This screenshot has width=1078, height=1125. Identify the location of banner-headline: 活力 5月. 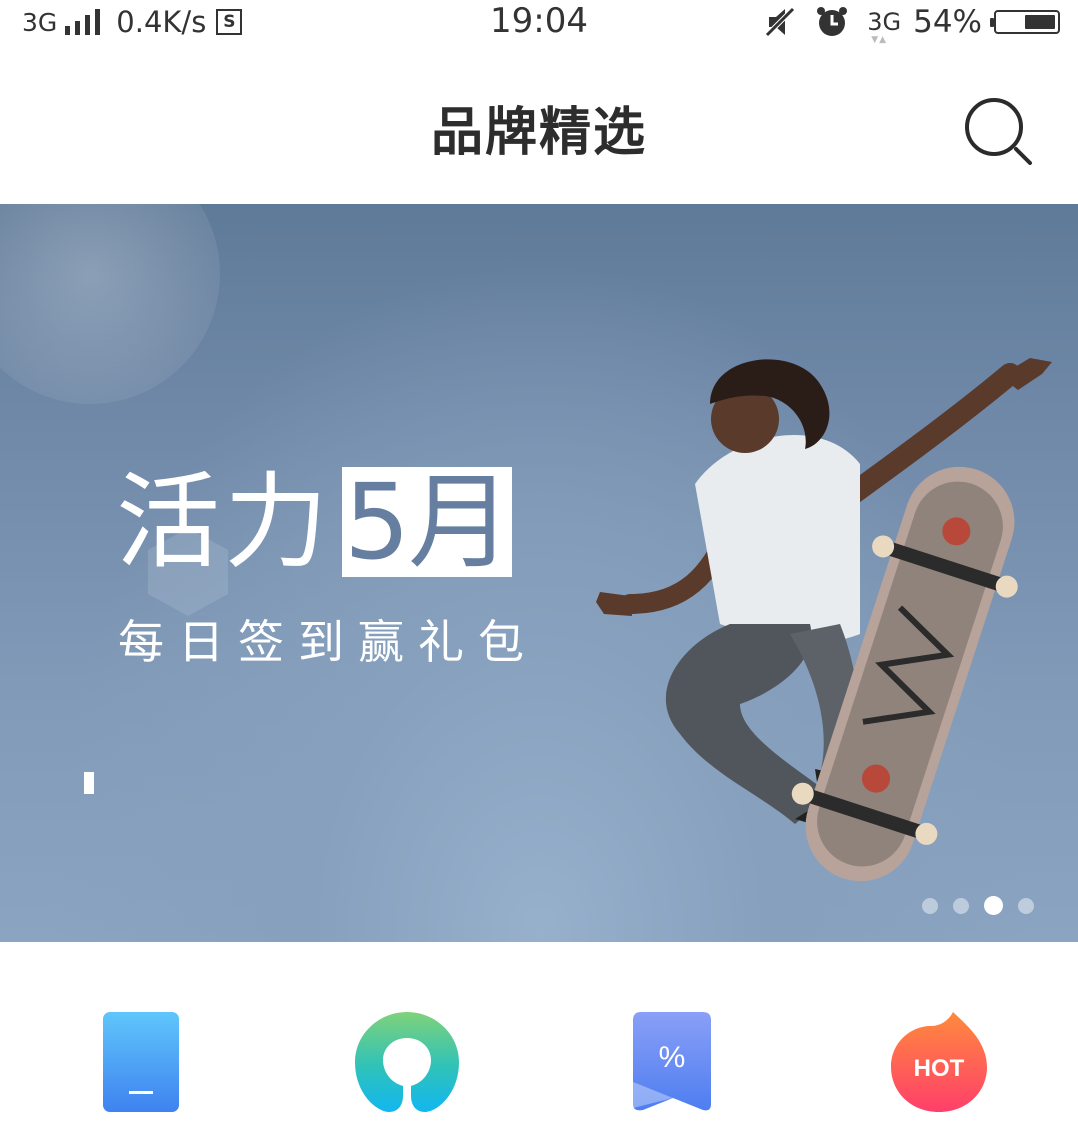
(314, 522).